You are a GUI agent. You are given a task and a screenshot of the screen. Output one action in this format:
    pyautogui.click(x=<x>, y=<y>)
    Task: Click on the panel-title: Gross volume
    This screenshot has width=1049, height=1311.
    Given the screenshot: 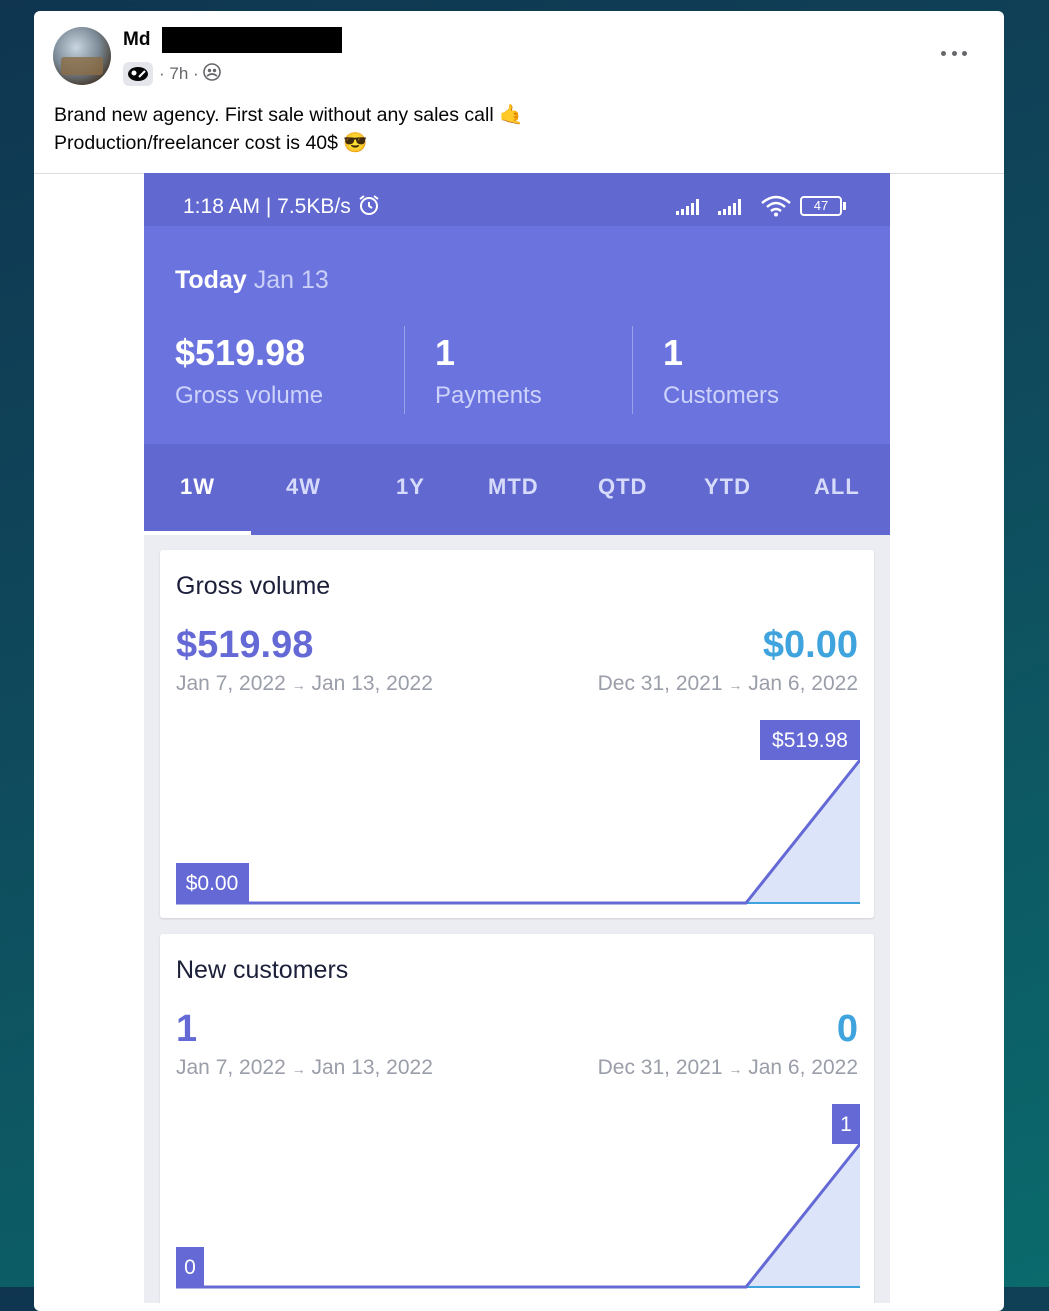 What is the action you would take?
    pyautogui.click(x=253, y=586)
    